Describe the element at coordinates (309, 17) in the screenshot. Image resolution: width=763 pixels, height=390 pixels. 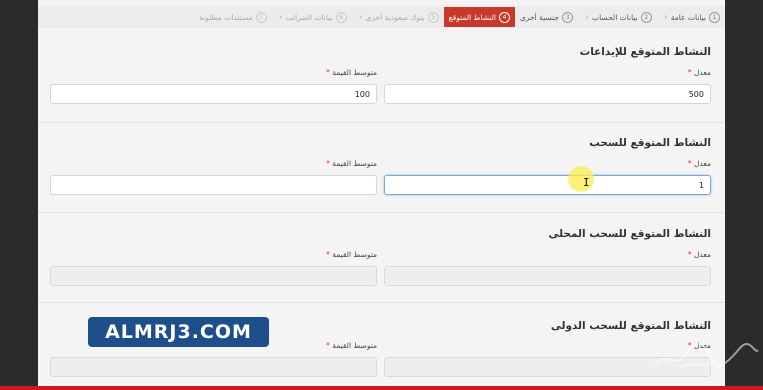
I see `step-label: بيانات الضرائب` at that location.